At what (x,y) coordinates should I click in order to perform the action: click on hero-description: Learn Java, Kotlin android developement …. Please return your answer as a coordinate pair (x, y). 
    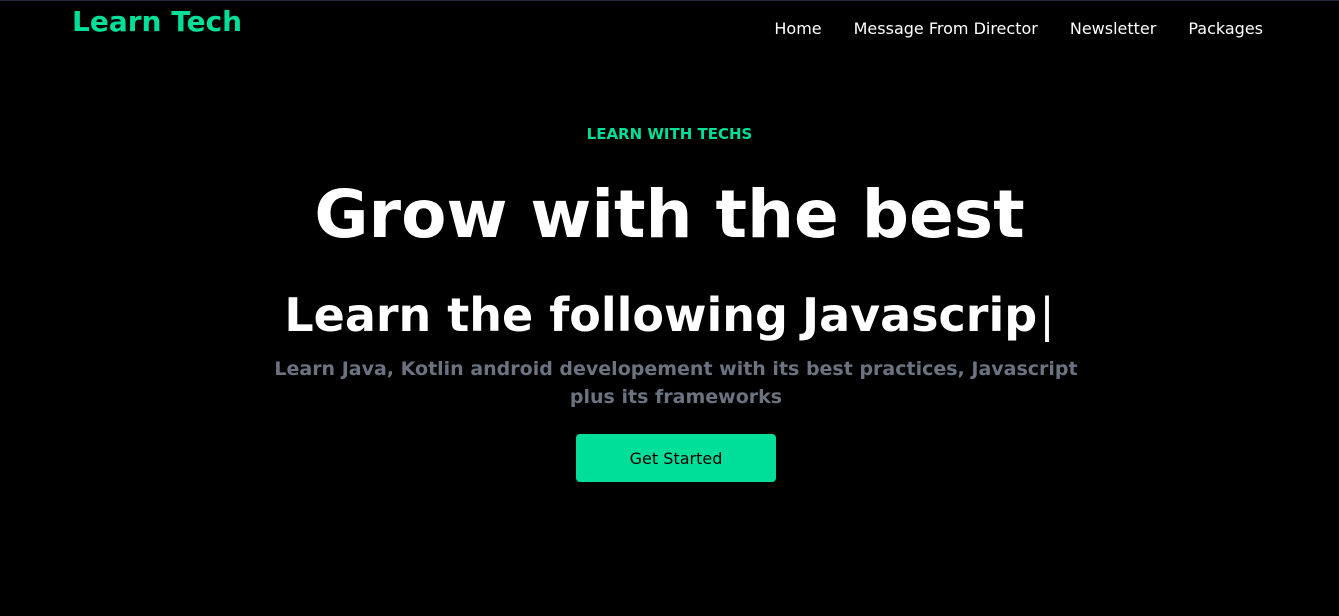
    Looking at the image, I should click on (676, 383).